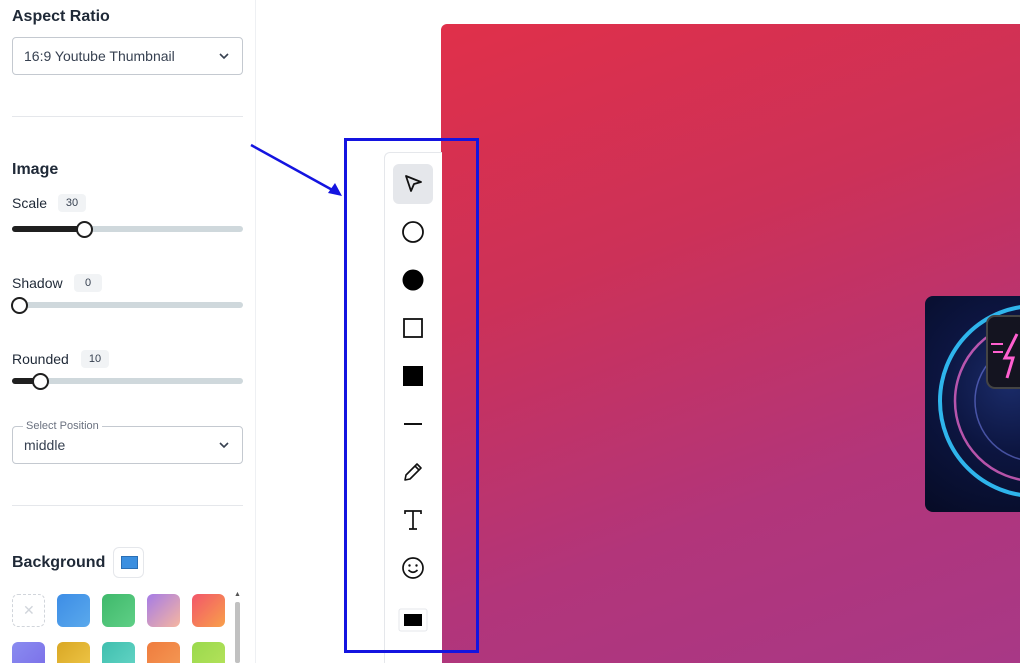  What do you see at coordinates (237, 632) in the screenshot?
I see `swatch-scrollbar` at bounding box center [237, 632].